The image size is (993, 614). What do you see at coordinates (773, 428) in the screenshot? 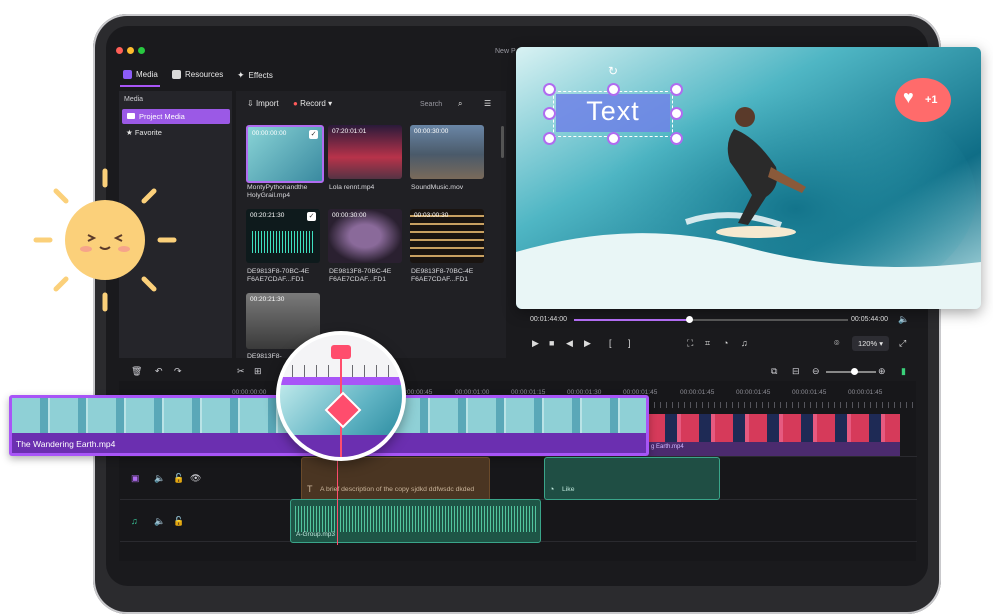
I see `clip-frames` at bounding box center [773, 428].